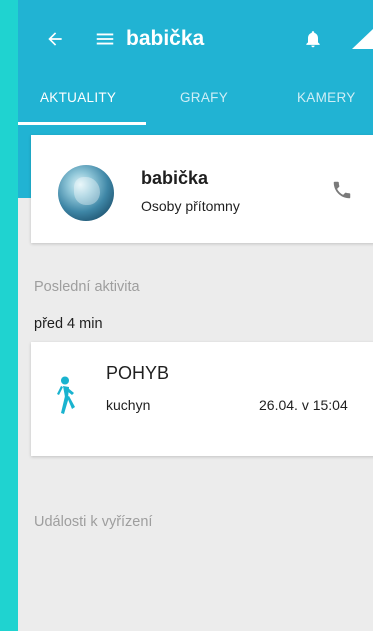  What do you see at coordinates (343, 191) in the screenshot?
I see `phone-icon` at bounding box center [343, 191].